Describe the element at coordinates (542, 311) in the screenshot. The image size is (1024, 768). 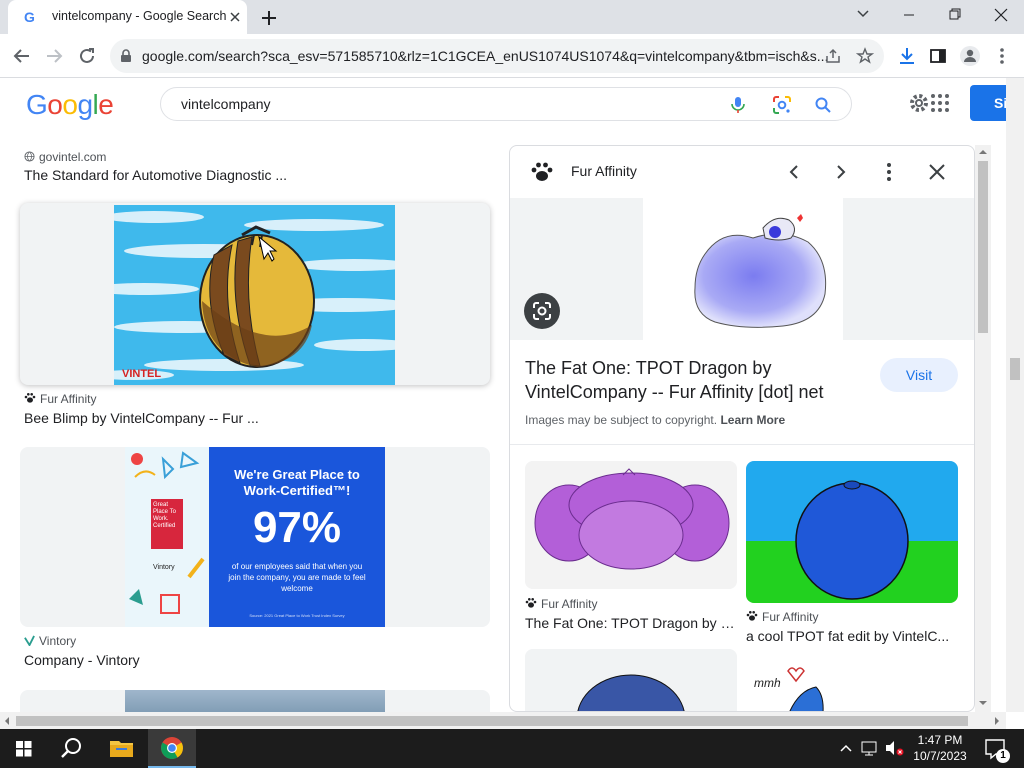
I see `lens-search-button` at that location.